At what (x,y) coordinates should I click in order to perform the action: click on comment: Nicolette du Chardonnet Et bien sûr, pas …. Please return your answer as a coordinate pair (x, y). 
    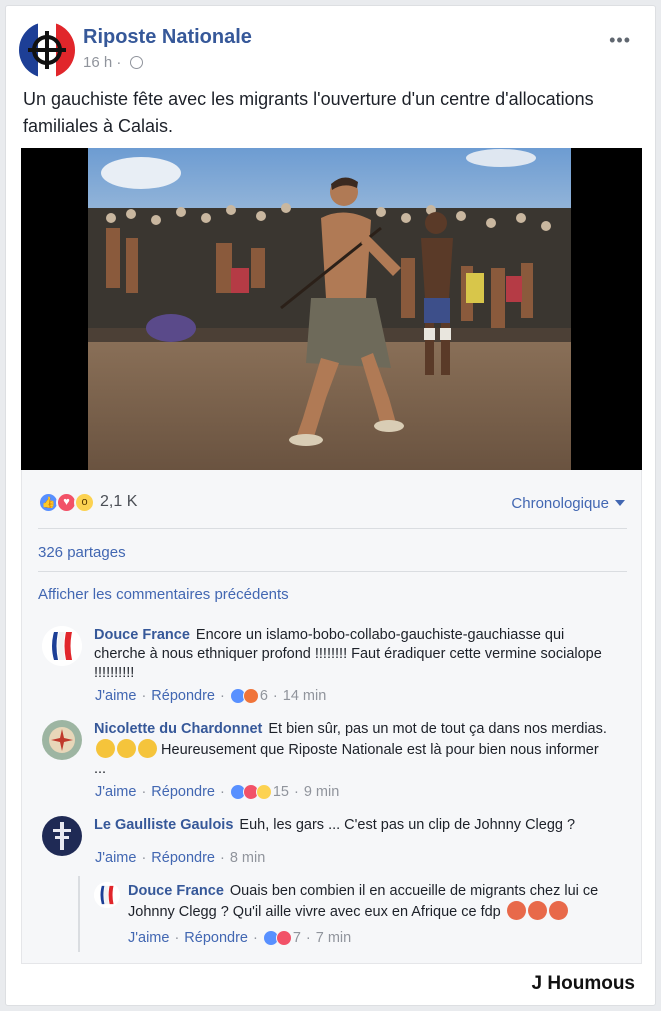
    Looking at the image, I should click on (334, 755).